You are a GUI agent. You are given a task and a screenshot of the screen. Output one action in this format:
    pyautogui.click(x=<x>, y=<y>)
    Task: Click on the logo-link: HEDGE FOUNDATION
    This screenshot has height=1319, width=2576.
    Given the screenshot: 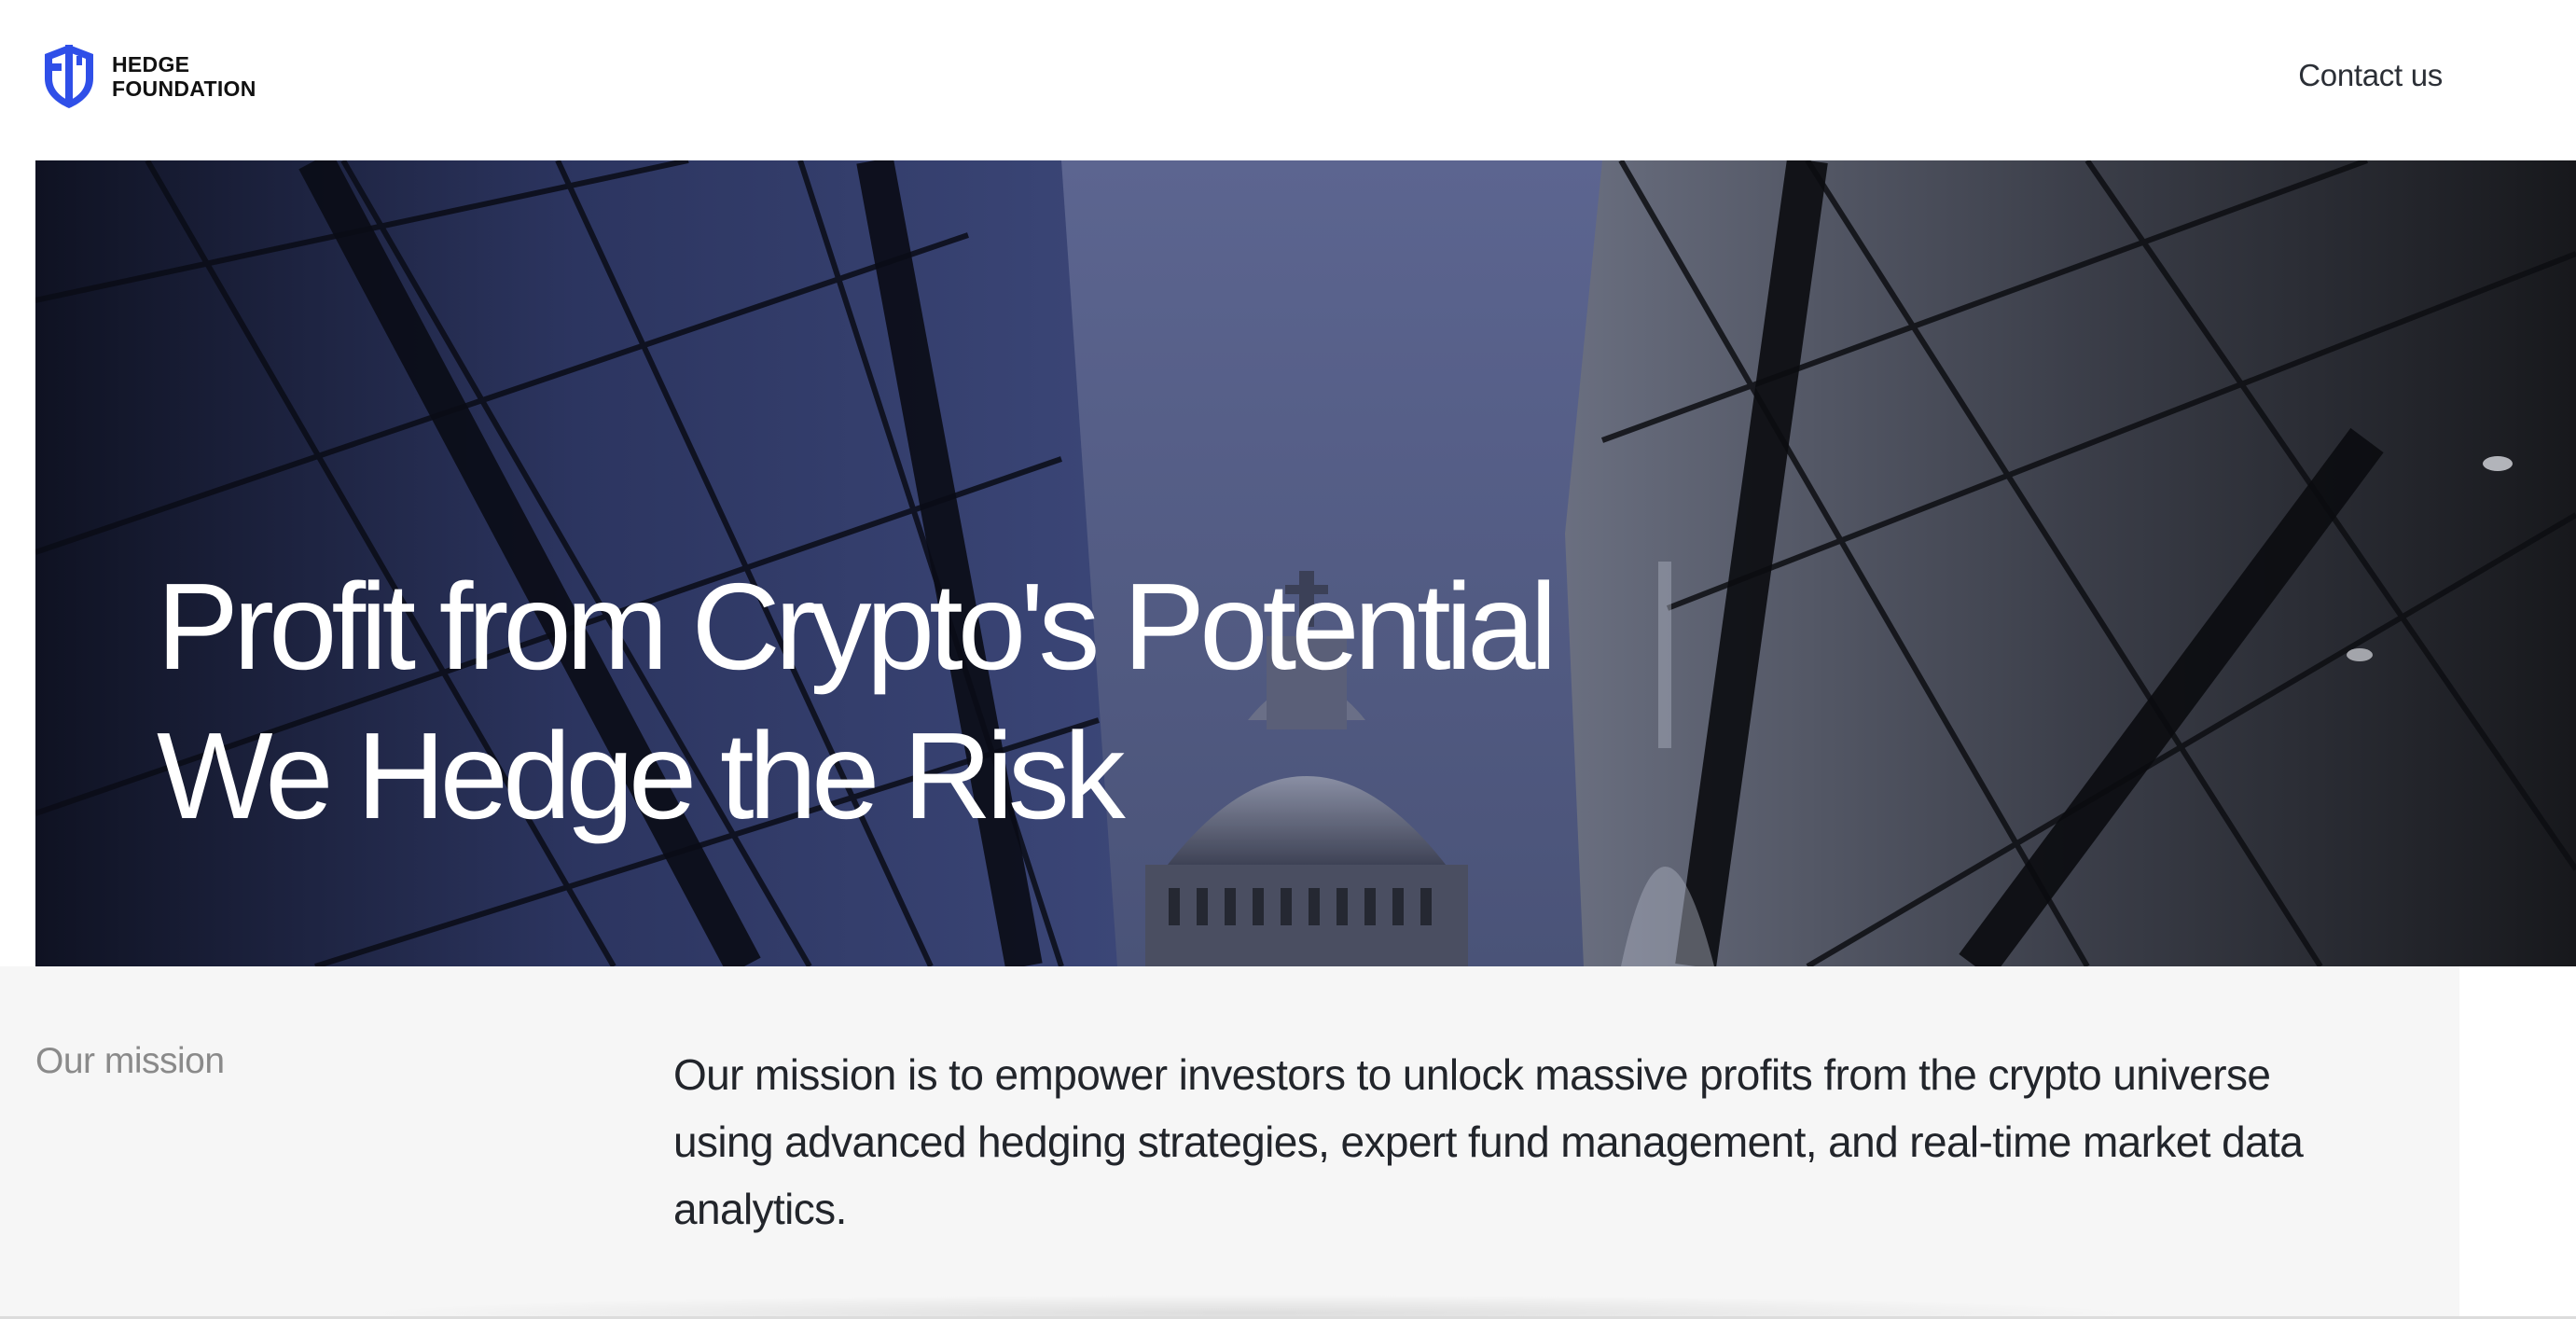 What is the action you would take?
    pyautogui.click(x=148, y=76)
    